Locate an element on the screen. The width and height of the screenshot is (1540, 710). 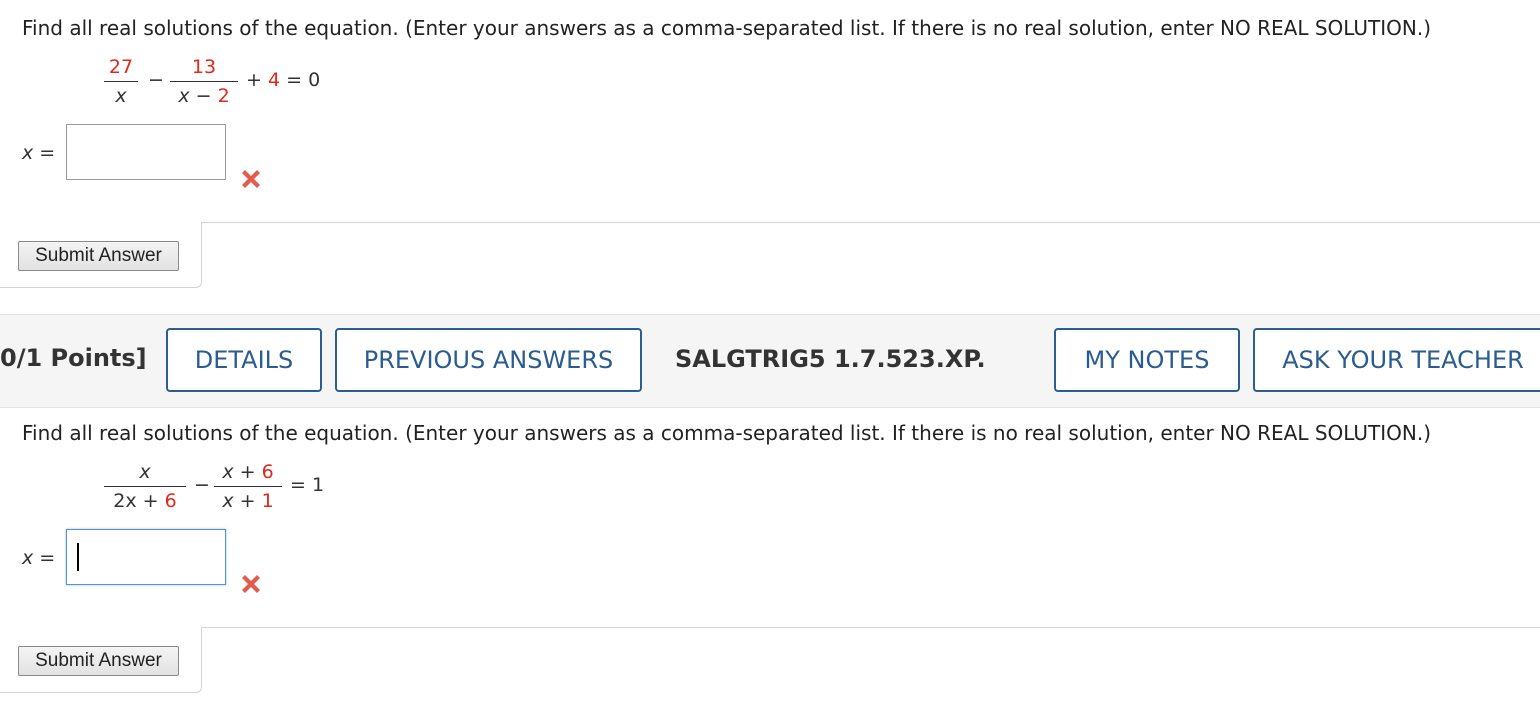
fraction-x-plus-6-over-x-plus-1: x + 6 x + 1 is located at coordinates (248, 486).